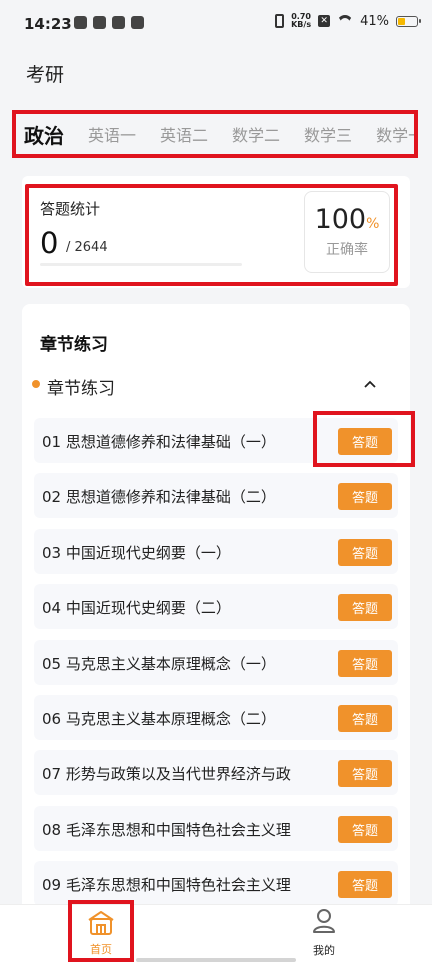  Describe the element at coordinates (159, 442) in the screenshot. I see `chapter-row-label: 01 思想道德修养和法律基础（一）` at that location.